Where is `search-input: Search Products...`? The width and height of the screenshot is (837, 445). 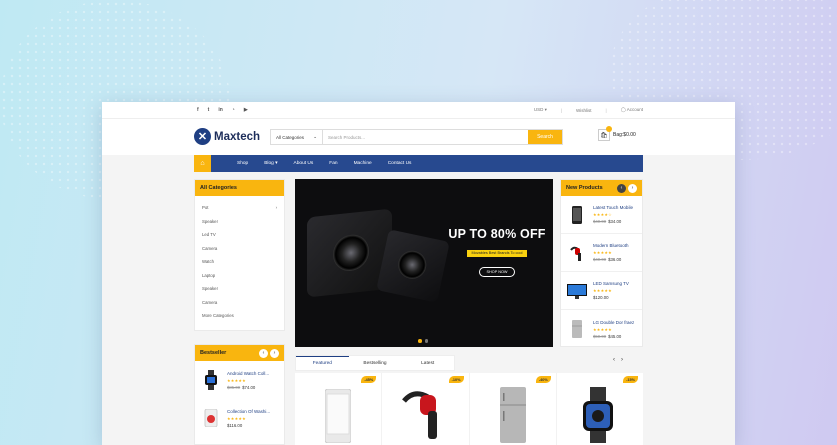
search-input: Search Products... is located at coordinates (425, 137).